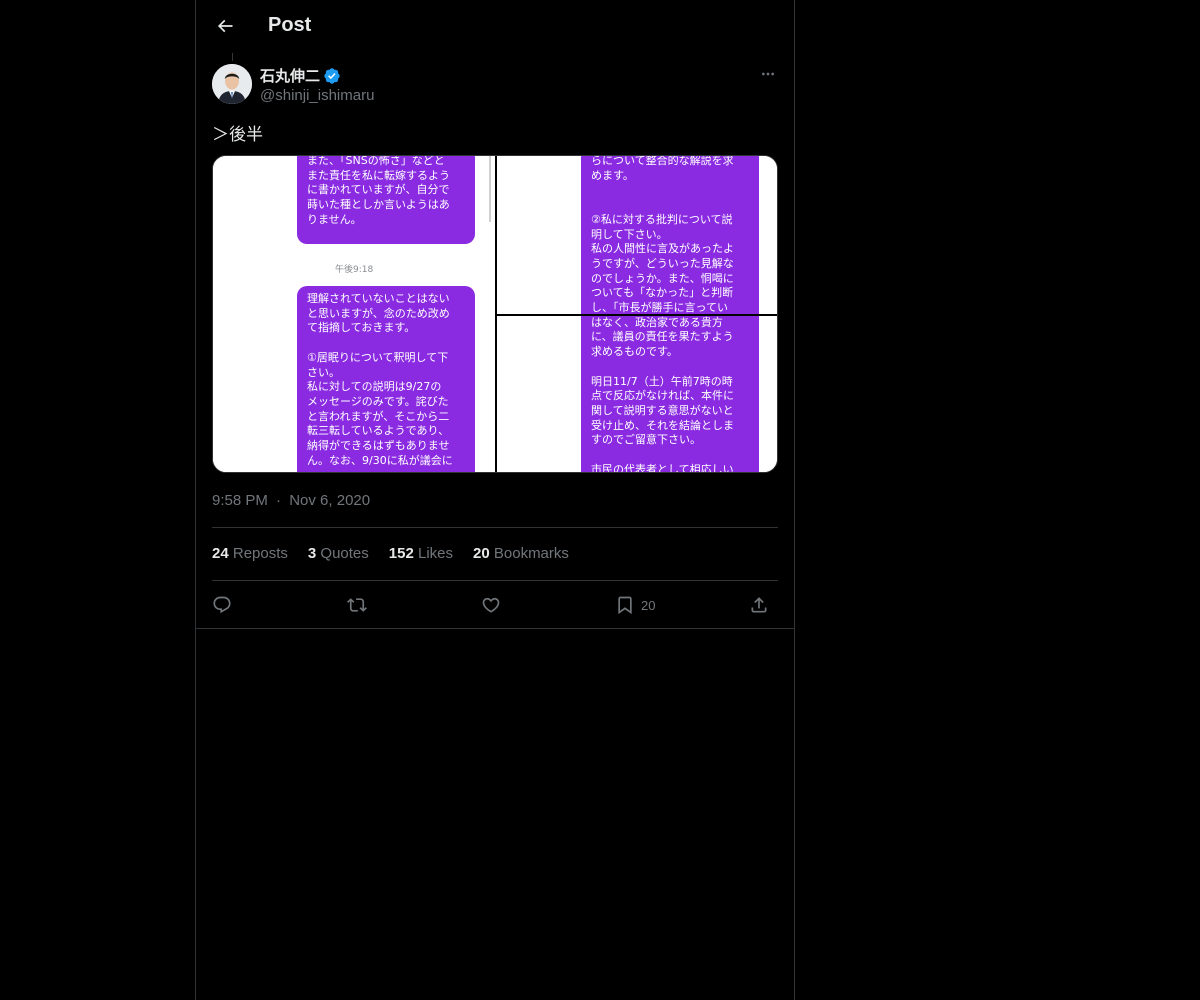 The image size is (1200, 1000). Describe the element at coordinates (344, 553) in the screenshot. I see `quotes-label: Quotes` at that location.